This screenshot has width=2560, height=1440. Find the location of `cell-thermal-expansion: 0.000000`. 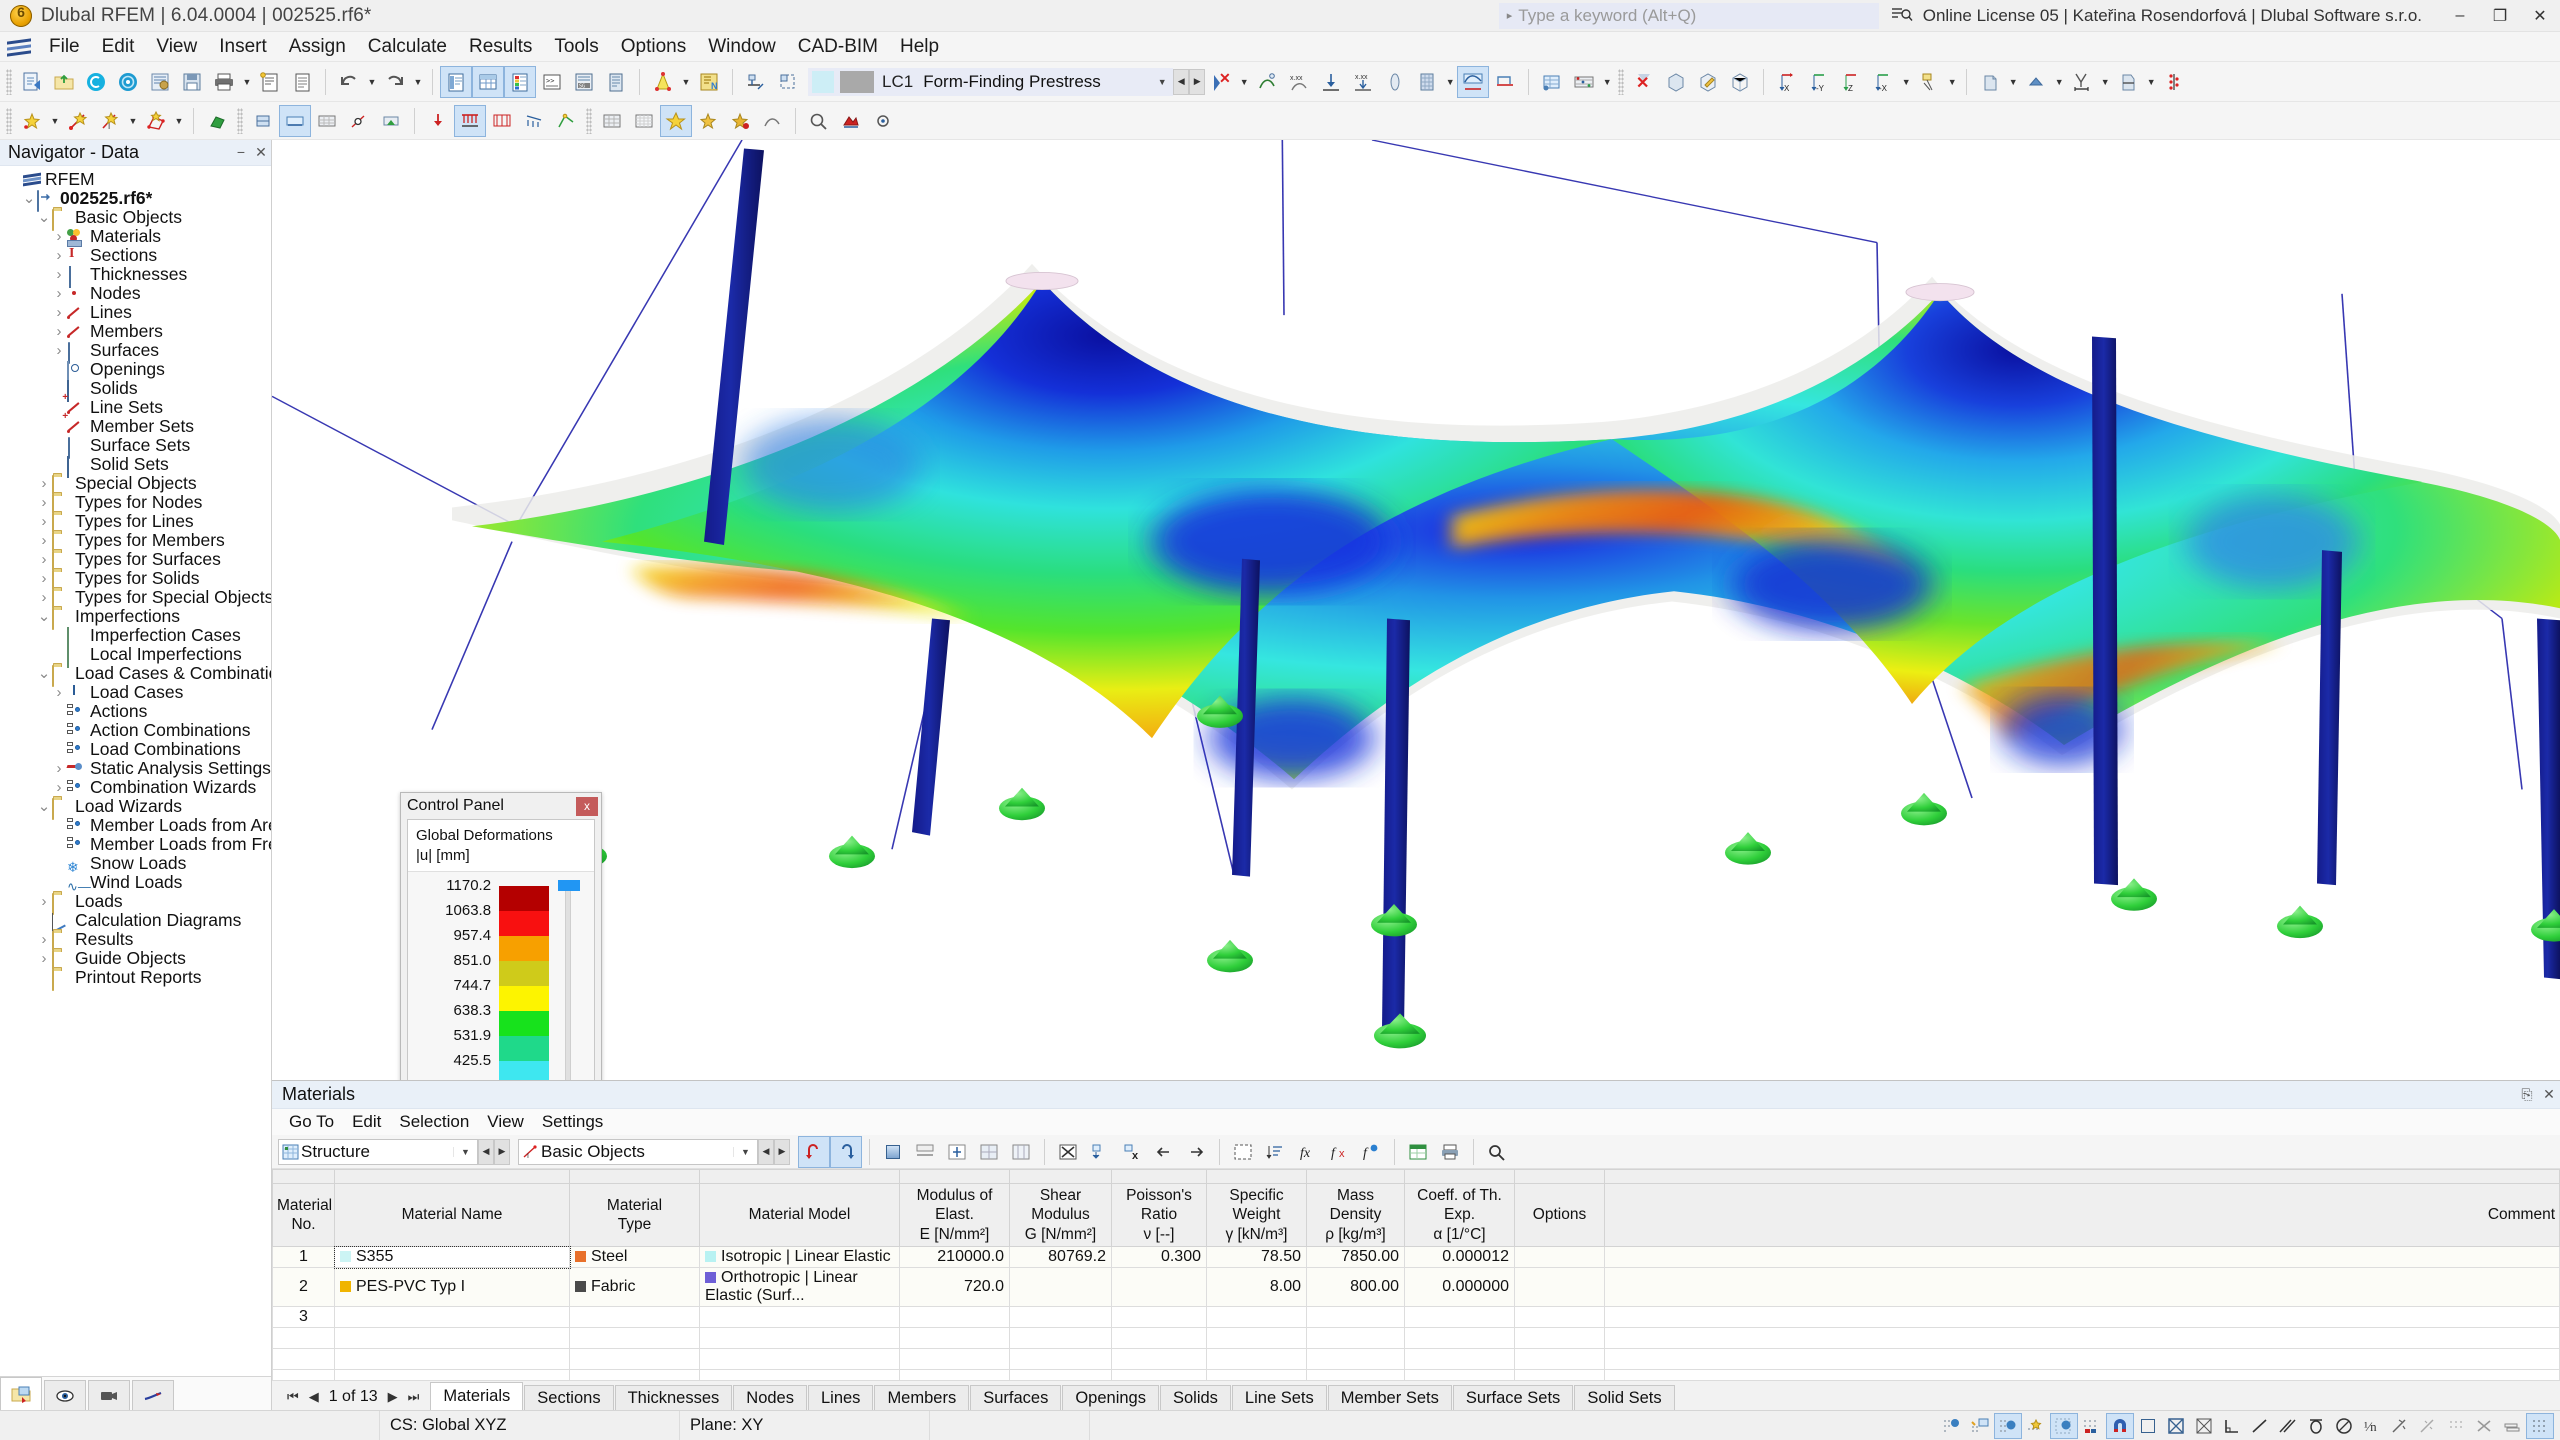

cell-thermal-expansion: 0.000000 is located at coordinates (1459, 1287).